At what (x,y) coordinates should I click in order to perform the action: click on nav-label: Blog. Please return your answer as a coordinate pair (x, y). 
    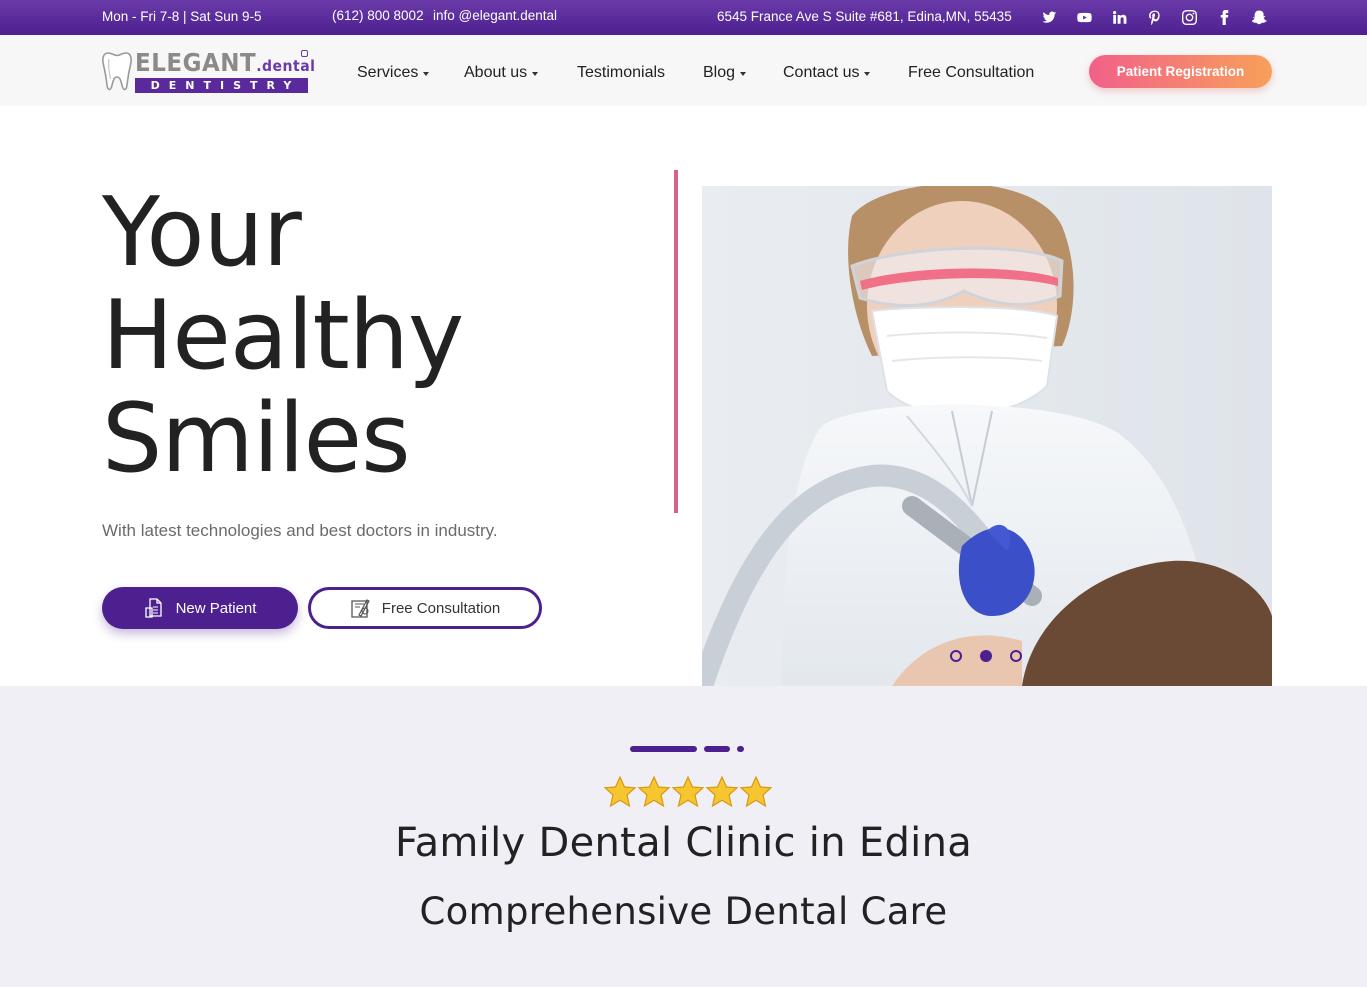
    Looking at the image, I should click on (719, 72).